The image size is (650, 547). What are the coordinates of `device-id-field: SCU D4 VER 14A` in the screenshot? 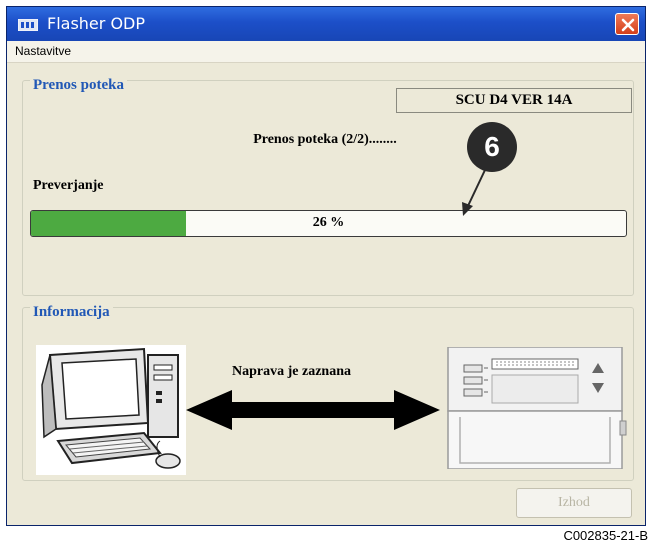 It's located at (514, 100).